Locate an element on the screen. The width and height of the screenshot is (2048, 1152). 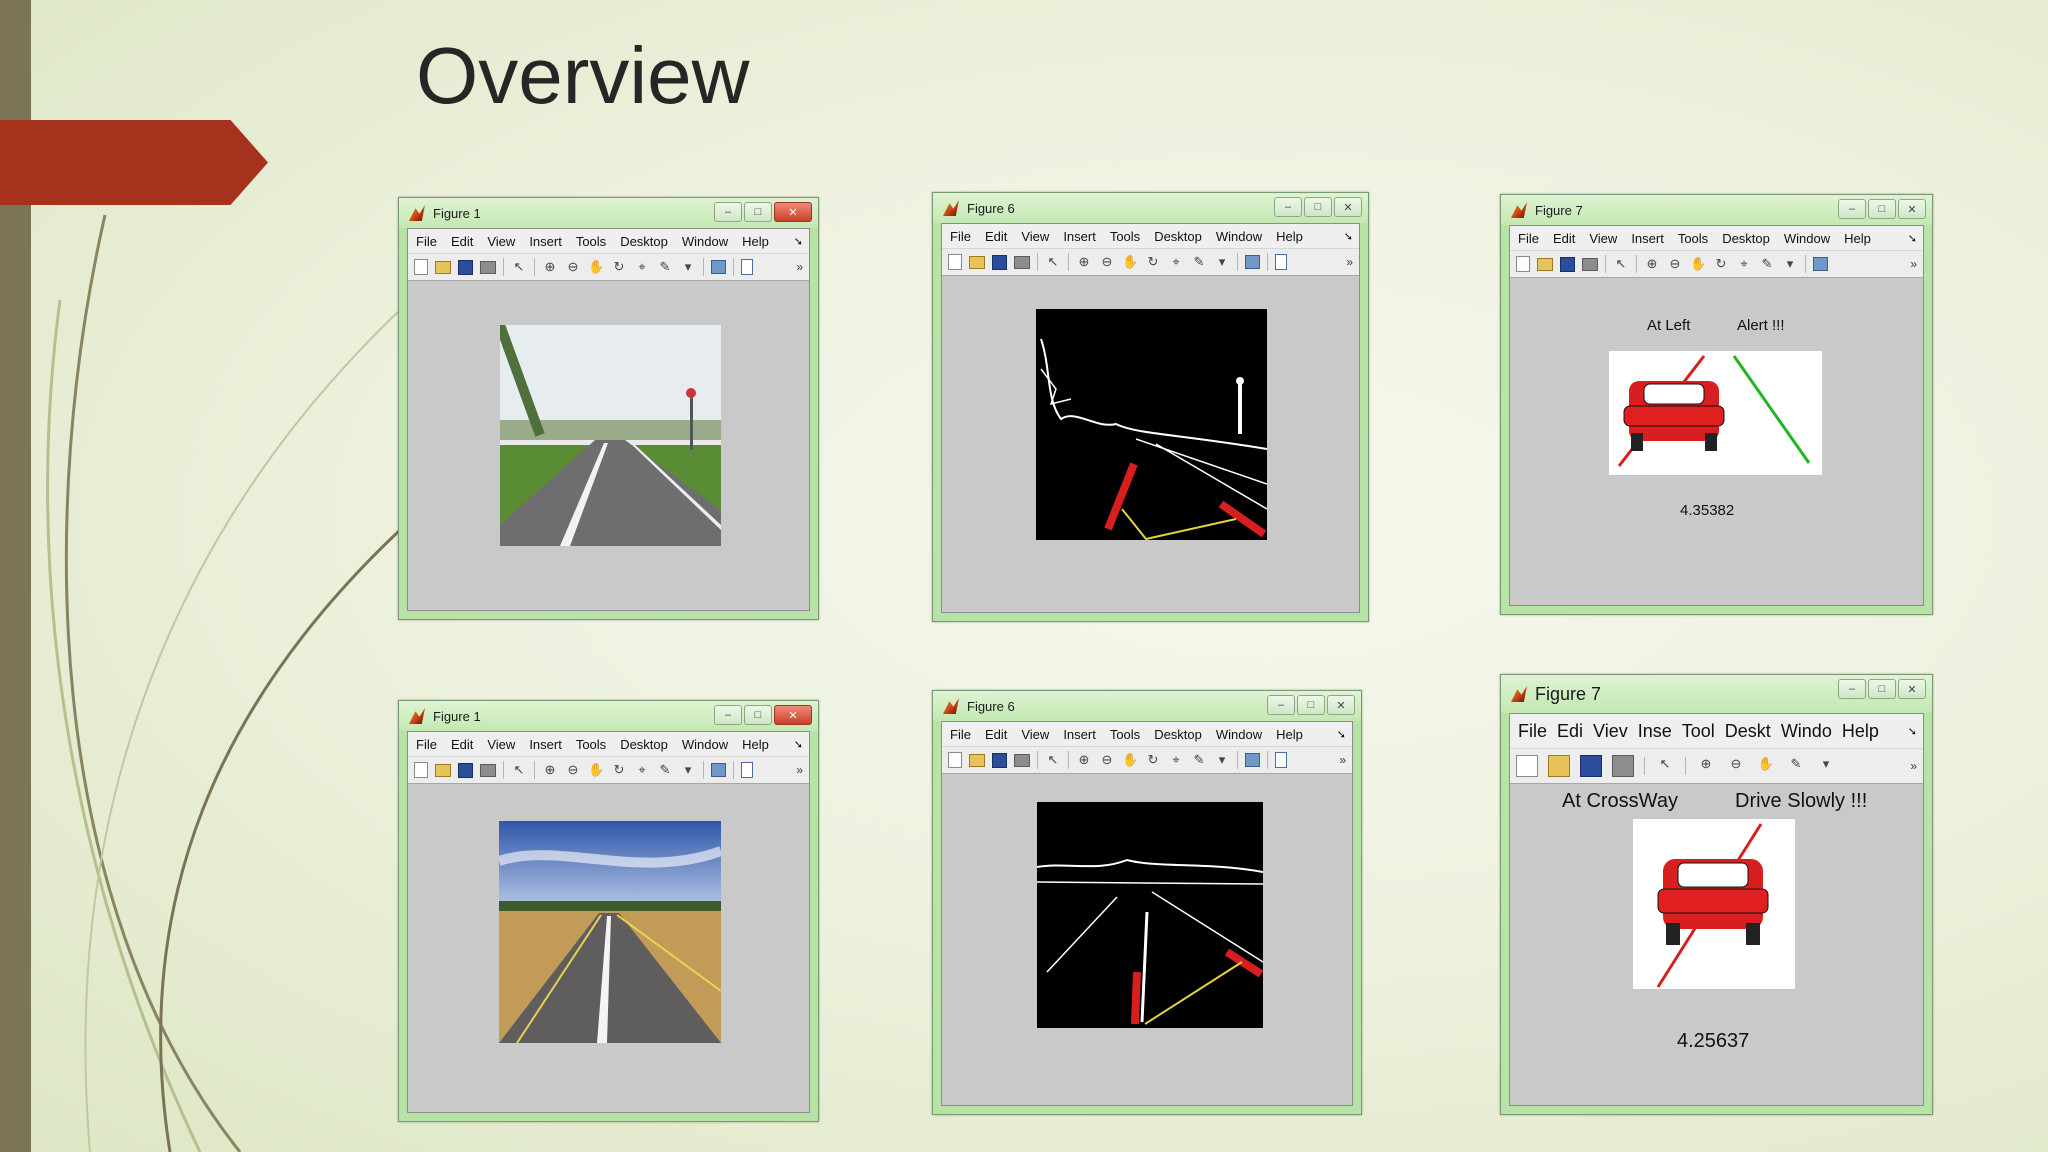
menu-window: Windo is located at coordinates (1806, 731).